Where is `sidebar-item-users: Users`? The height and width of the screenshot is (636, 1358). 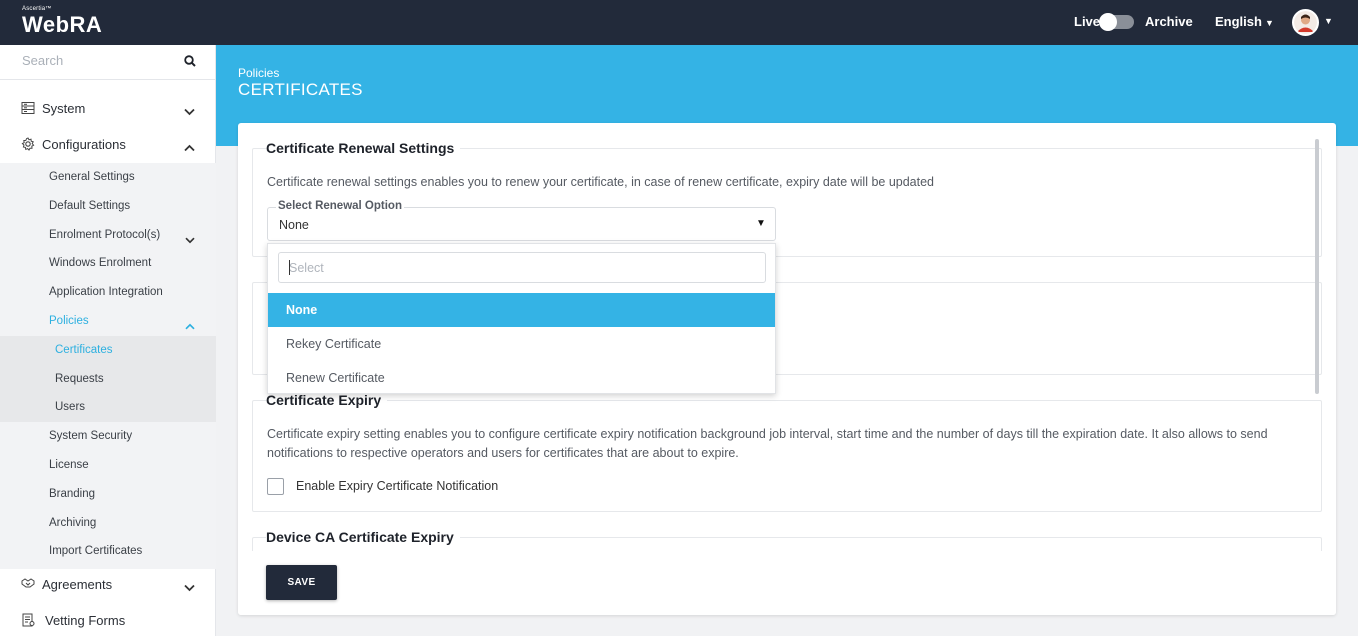 sidebar-item-users: Users is located at coordinates (108, 407).